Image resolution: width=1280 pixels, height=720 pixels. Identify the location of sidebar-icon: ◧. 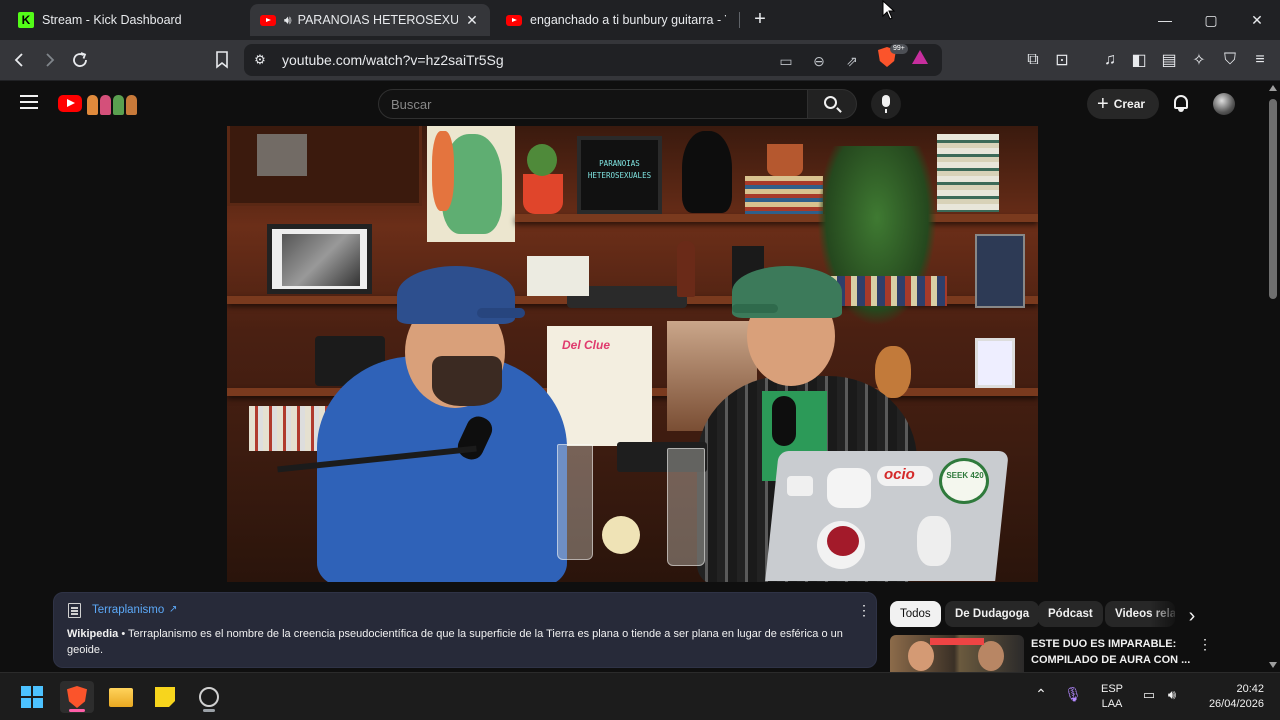
(1139, 60).